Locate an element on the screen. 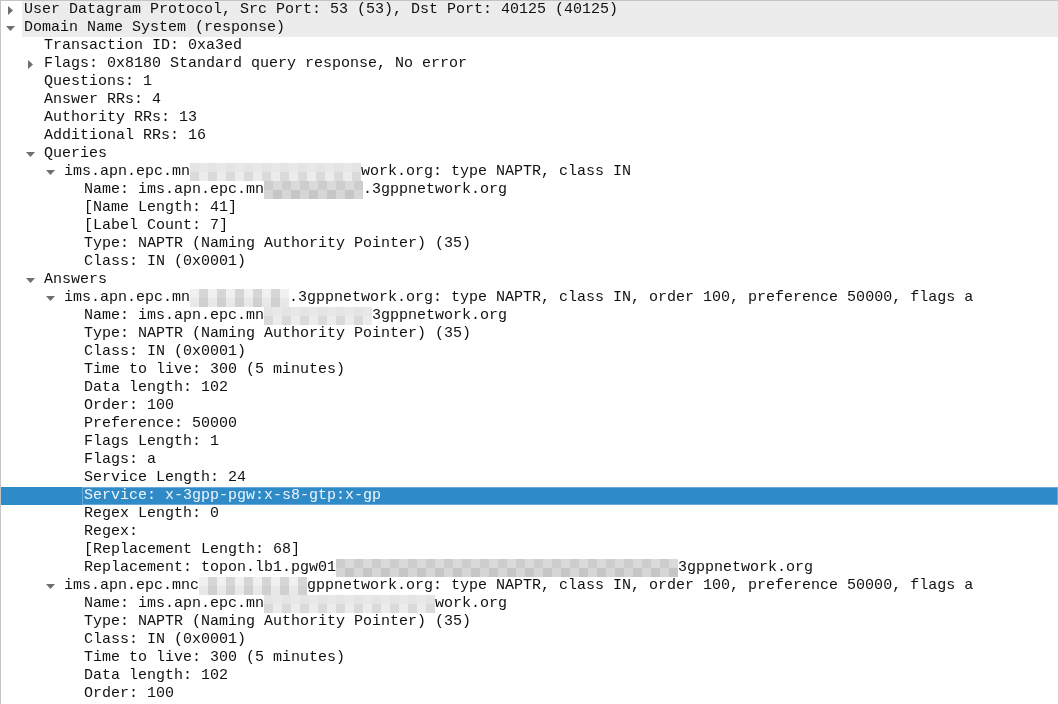 The image size is (1058, 704). tree-row: Answer RRs: 4 is located at coordinates (529, 100).